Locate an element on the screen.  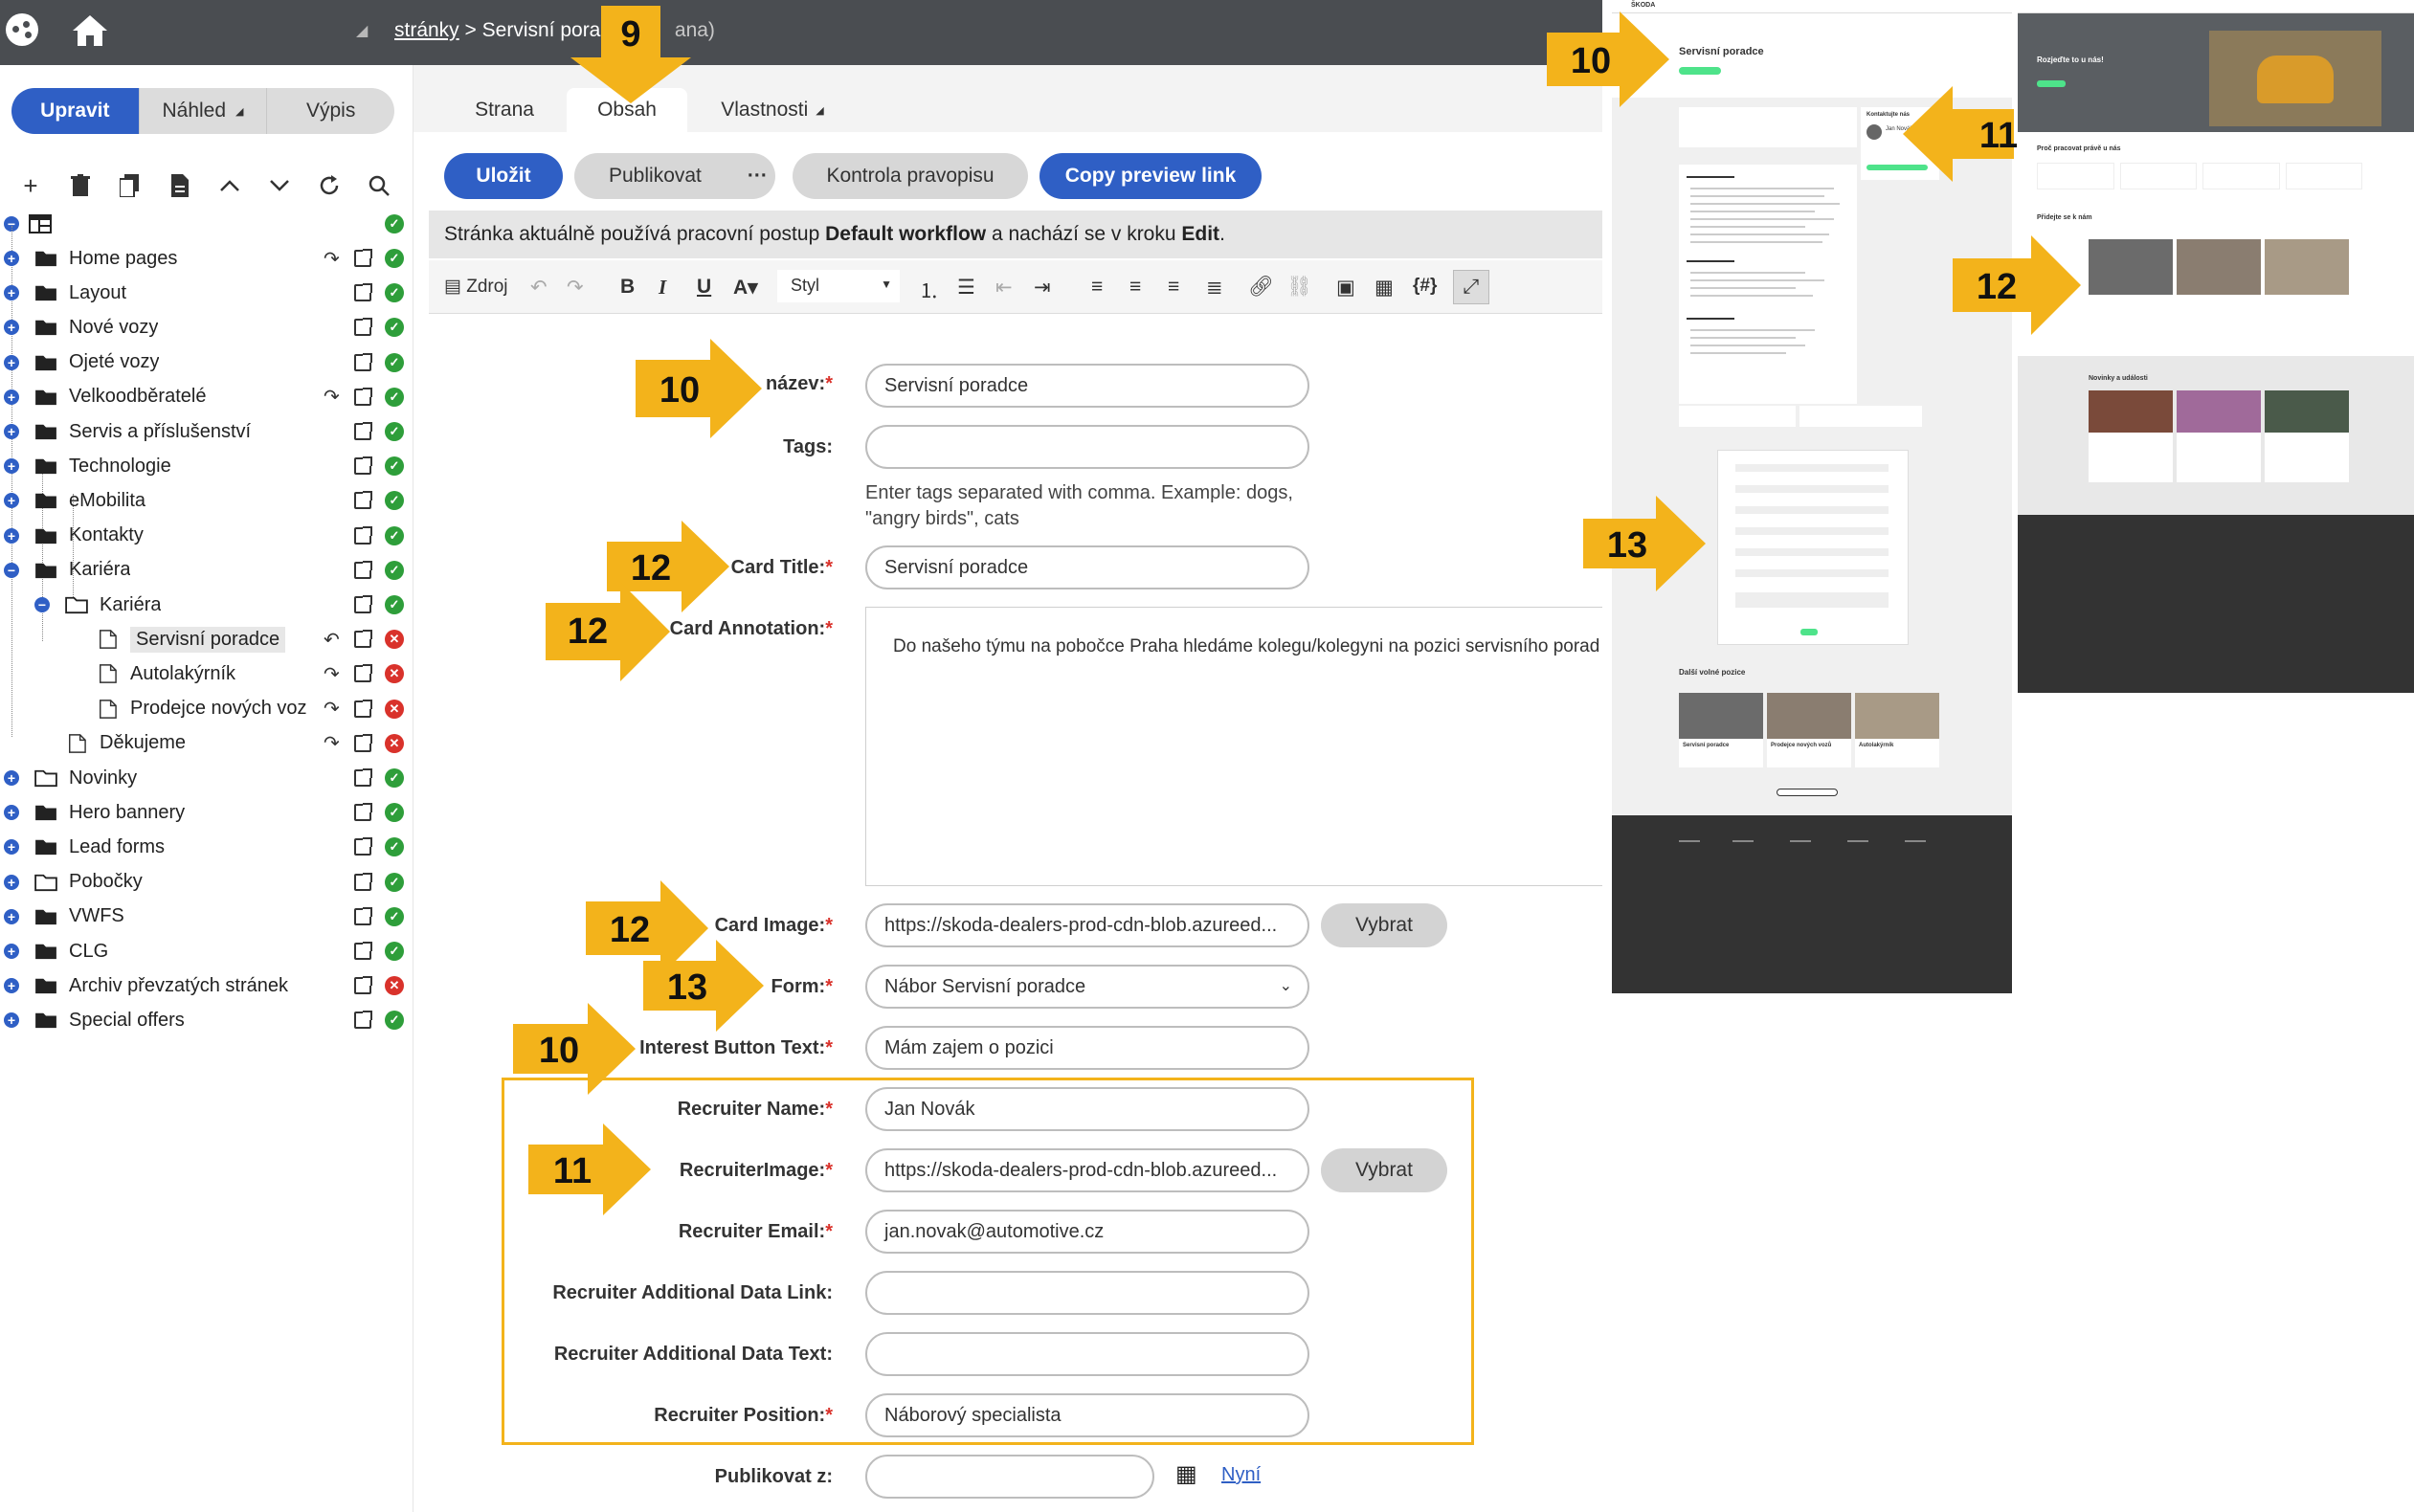
callout-10-interest-label: 10 is located at coordinates (559, 1051).